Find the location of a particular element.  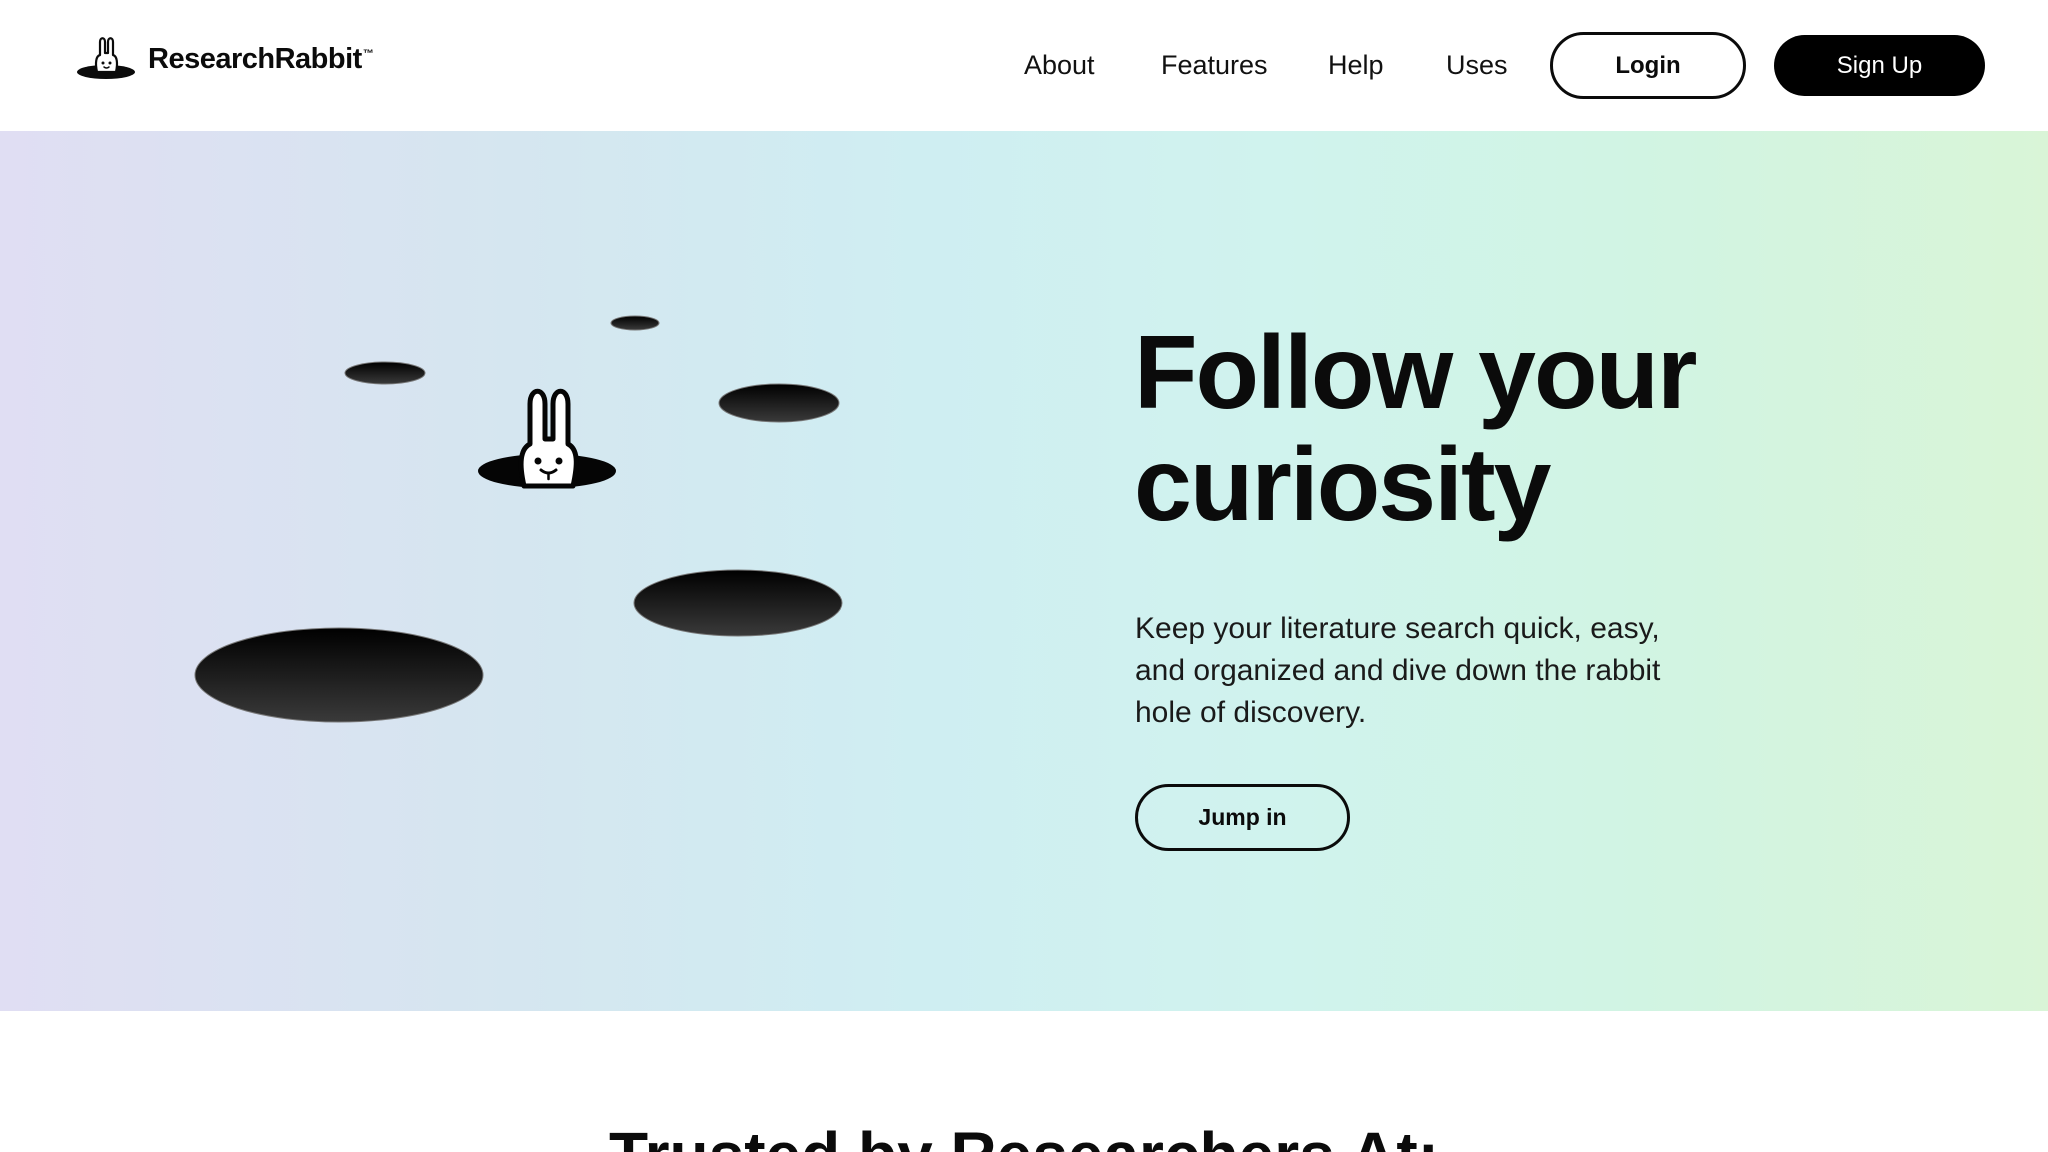

logo-trademark: ™ is located at coordinates (368, 53).